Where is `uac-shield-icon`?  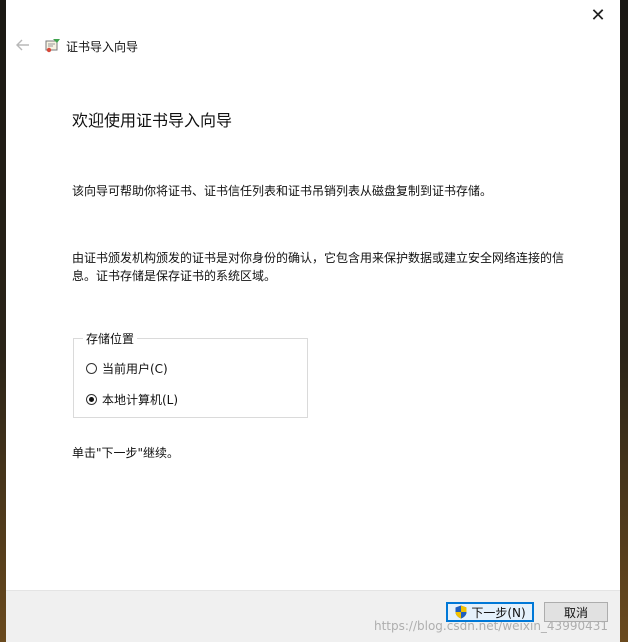
uac-shield-icon is located at coordinates (461, 612).